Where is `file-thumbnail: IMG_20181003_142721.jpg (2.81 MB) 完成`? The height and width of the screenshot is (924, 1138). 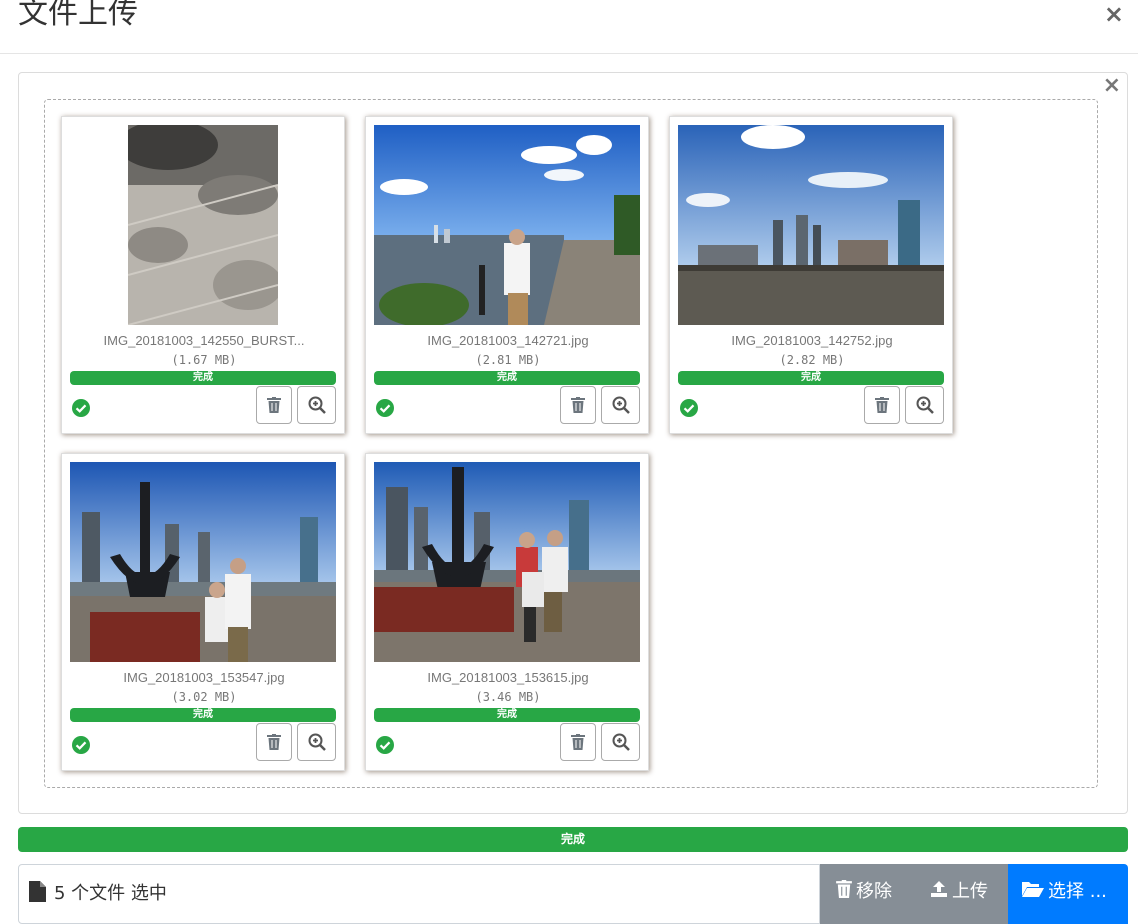
file-thumbnail: IMG_20181003_142721.jpg (2.81 MB) 完成 is located at coordinates (507, 275).